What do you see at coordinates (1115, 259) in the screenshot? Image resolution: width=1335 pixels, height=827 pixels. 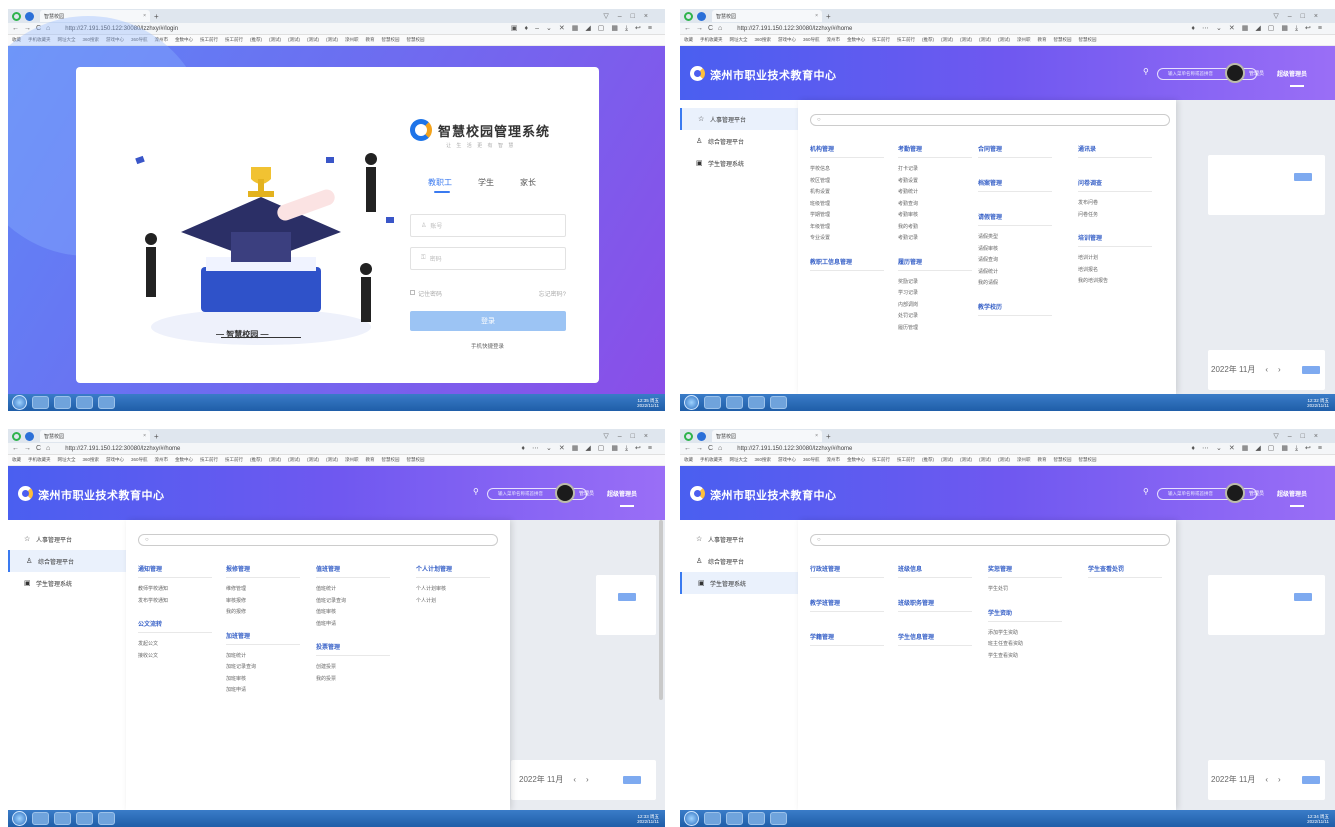 I see `menu-item: 培训计划` at bounding box center [1115, 259].